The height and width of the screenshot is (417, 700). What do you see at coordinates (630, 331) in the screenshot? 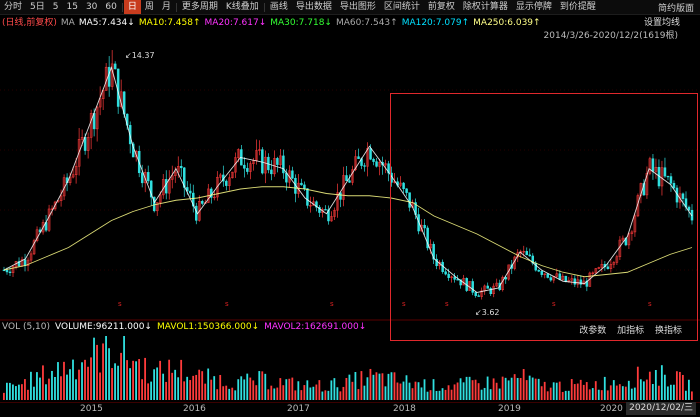
I see `add-indicator-button: 加指标` at bounding box center [630, 331].